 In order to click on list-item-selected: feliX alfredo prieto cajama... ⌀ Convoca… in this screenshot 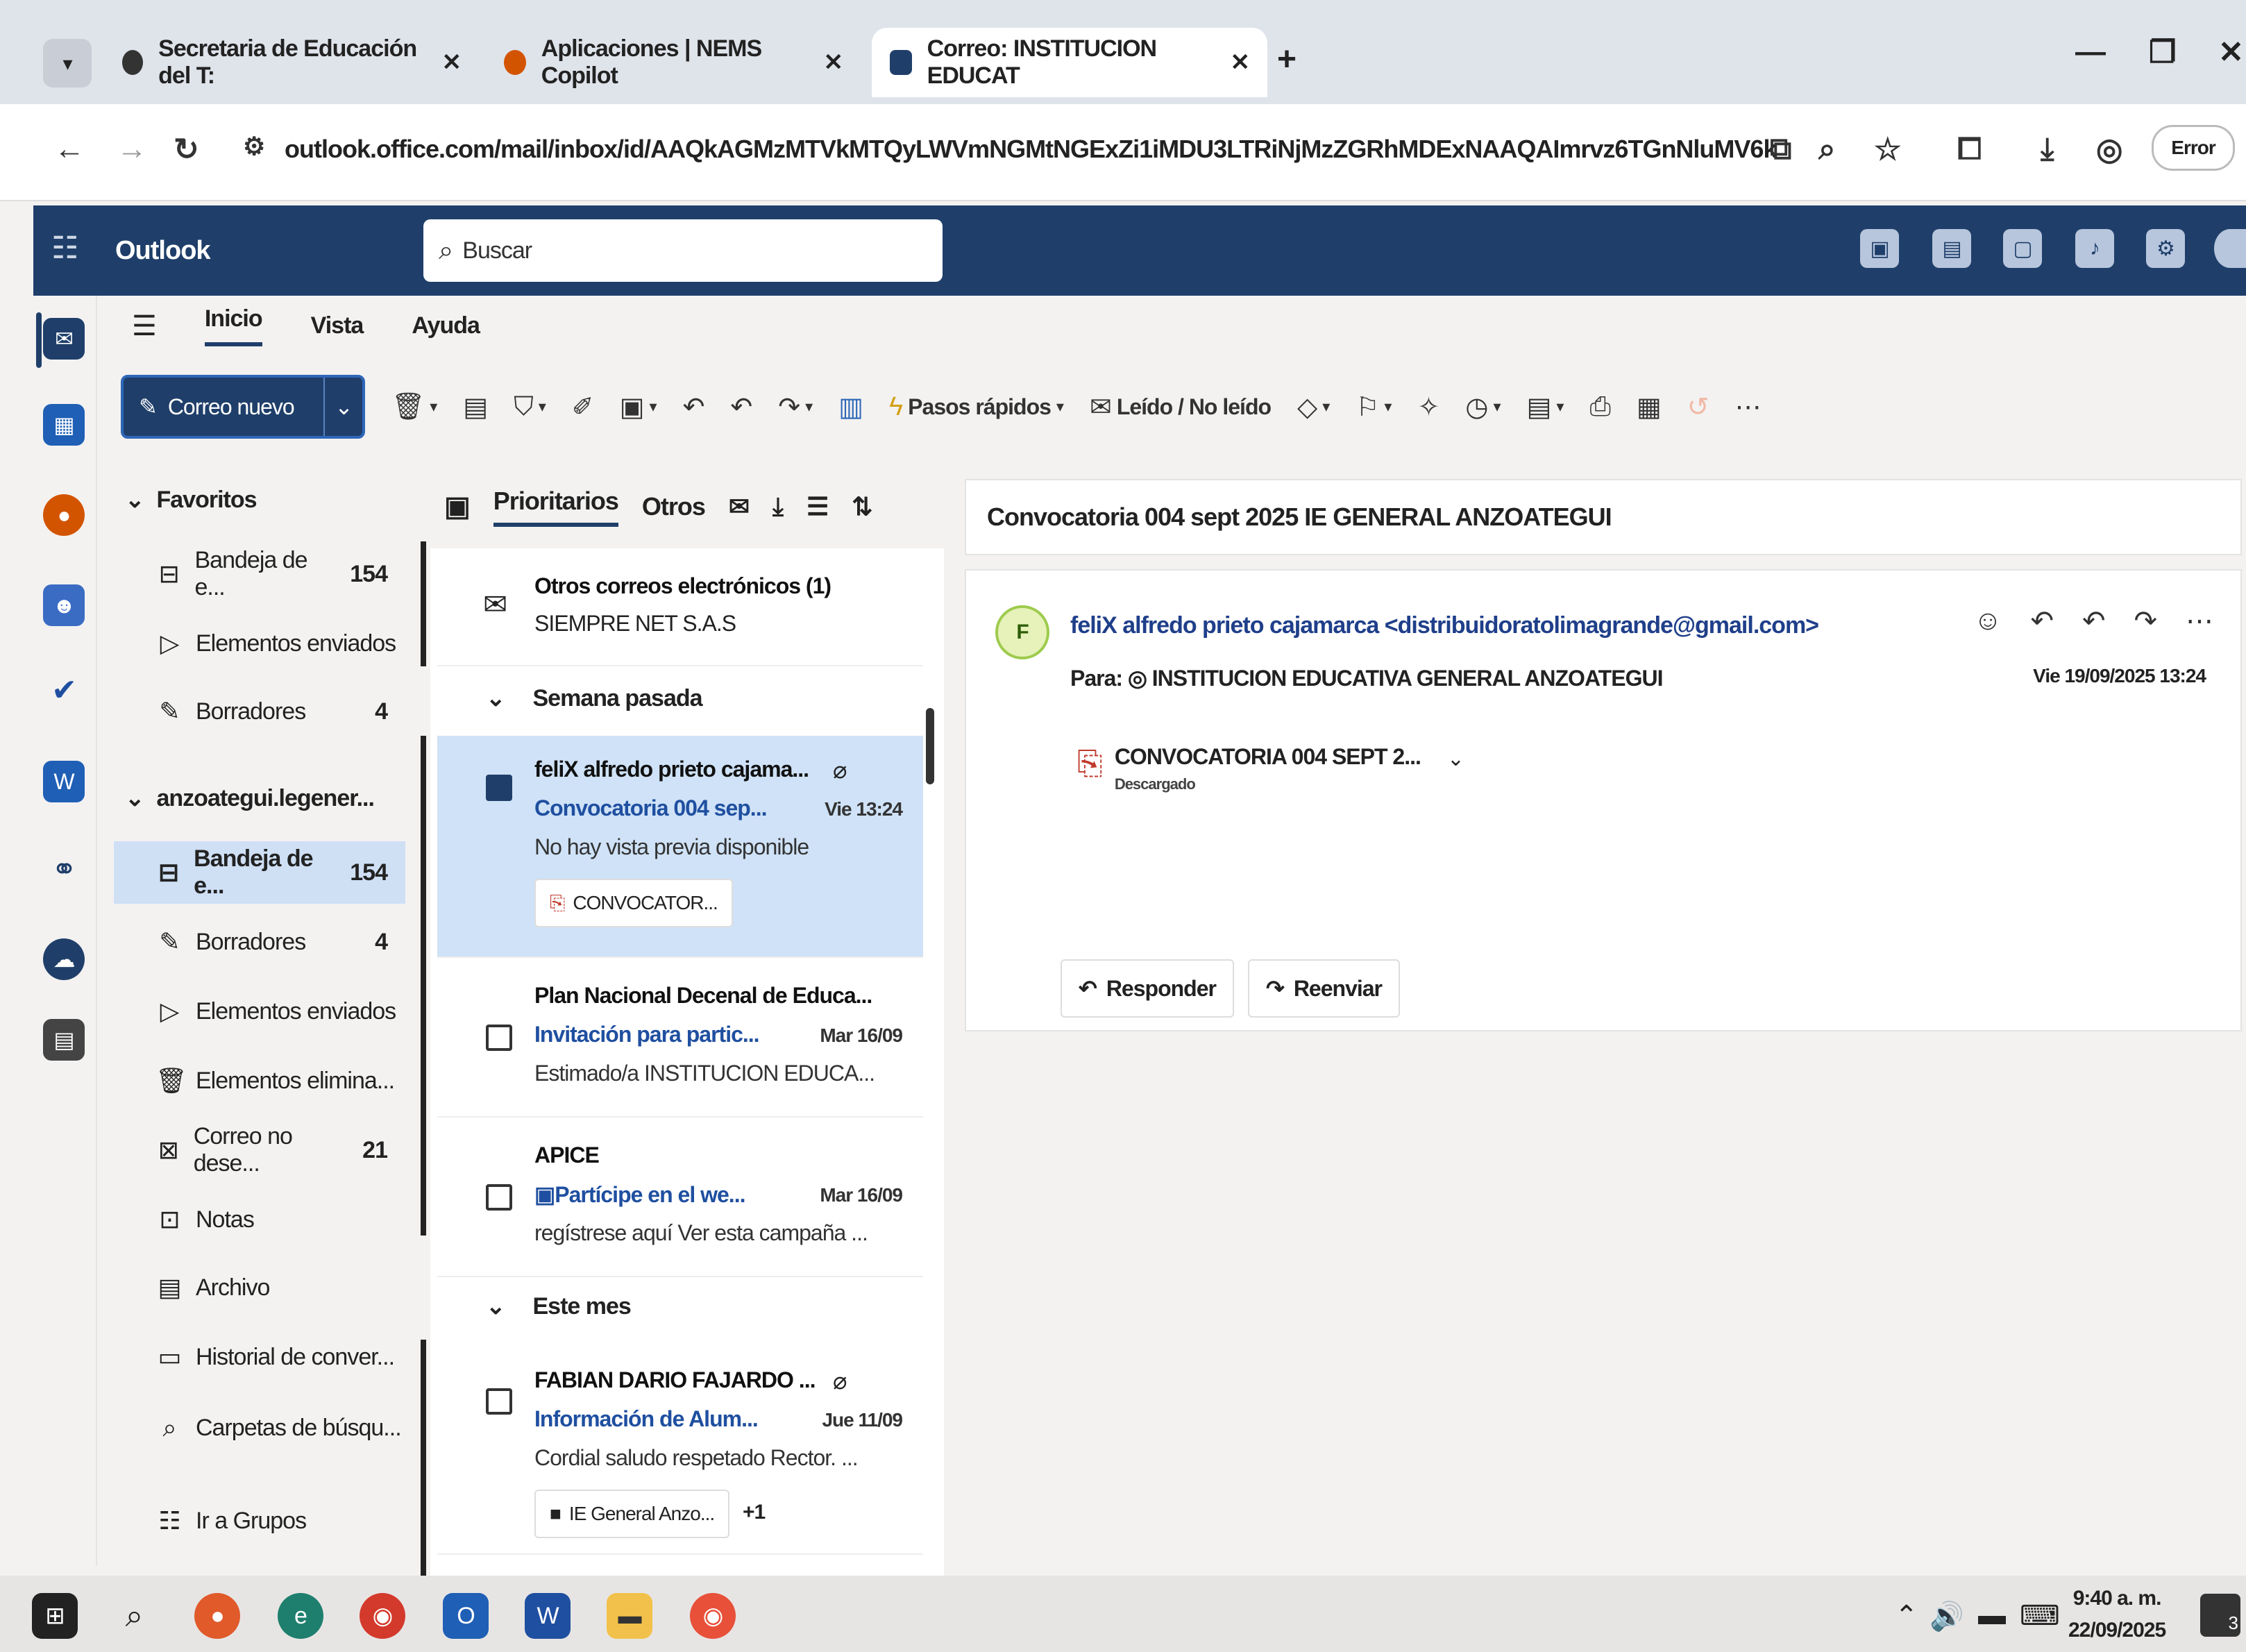, I will do `click(680, 847)`.